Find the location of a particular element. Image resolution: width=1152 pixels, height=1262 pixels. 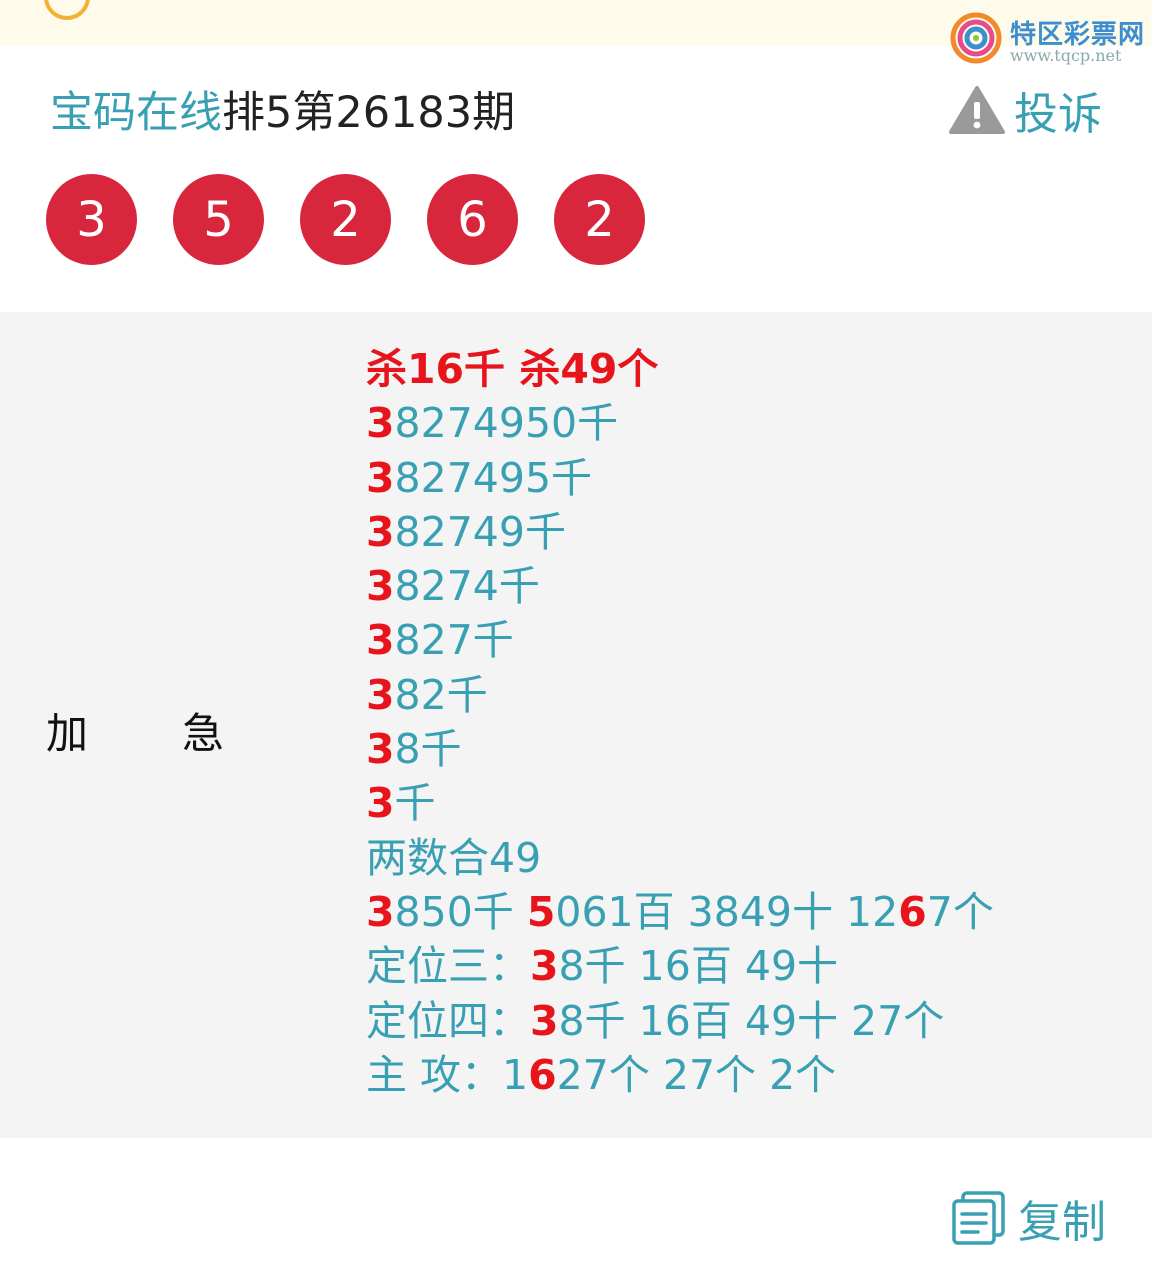

line-text: 850千 is located at coordinates (460, 911).